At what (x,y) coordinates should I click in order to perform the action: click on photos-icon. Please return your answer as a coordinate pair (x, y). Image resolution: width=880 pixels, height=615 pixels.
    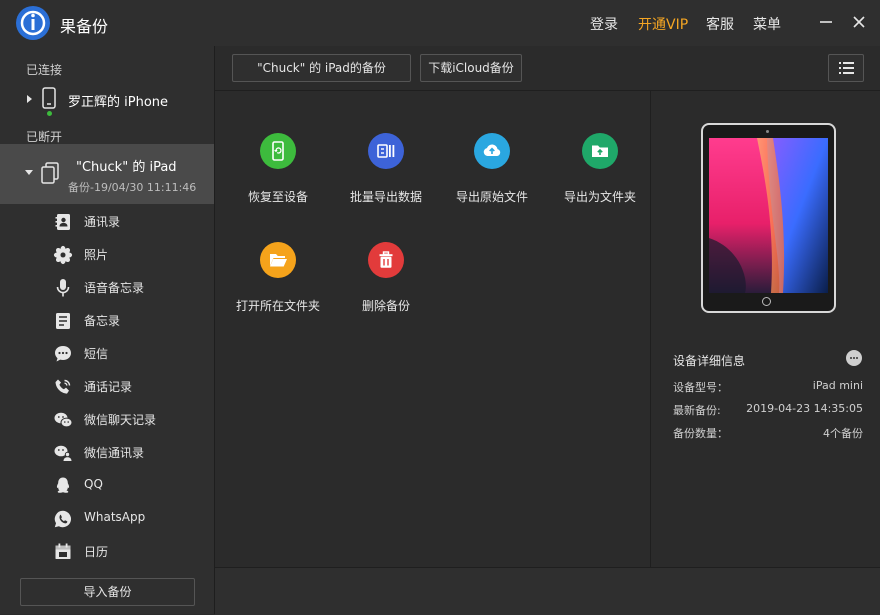
    Looking at the image, I should click on (63, 255).